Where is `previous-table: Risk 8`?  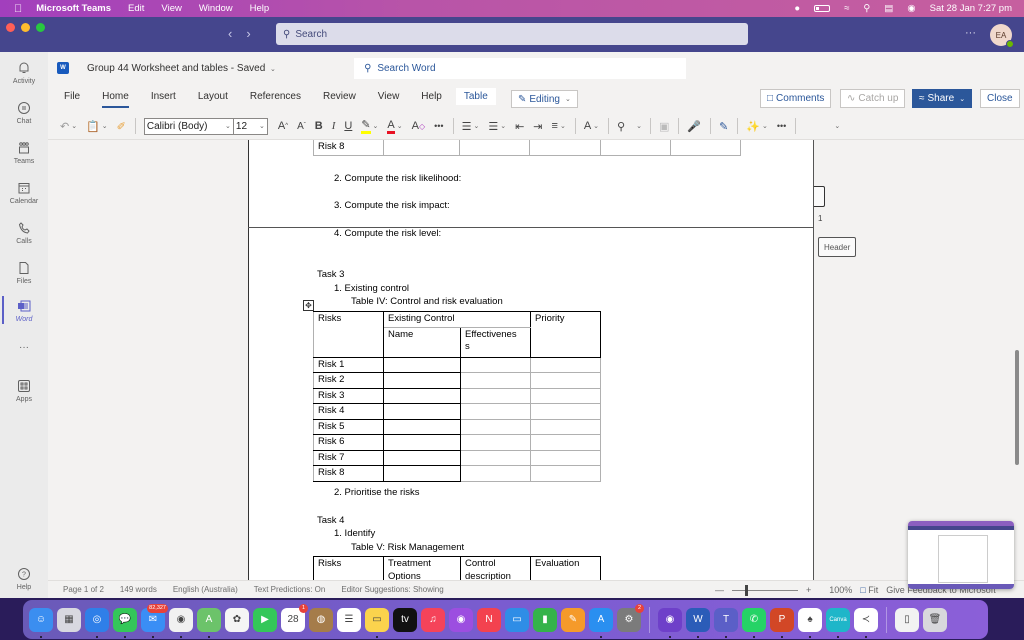 previous-table: Risk 8 is located at coordinates (527, 148).